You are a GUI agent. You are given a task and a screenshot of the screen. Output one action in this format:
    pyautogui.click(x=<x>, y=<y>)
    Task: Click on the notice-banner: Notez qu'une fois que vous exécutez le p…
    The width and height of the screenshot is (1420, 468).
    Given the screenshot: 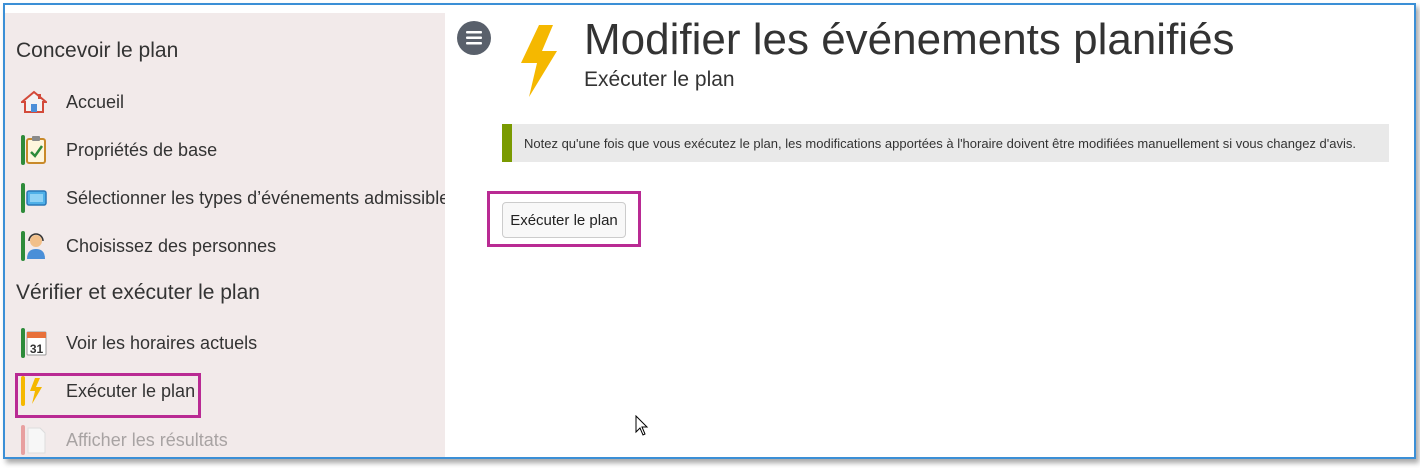 What is the action you would take?
    pyautogui.click(x=945, y=143)
    